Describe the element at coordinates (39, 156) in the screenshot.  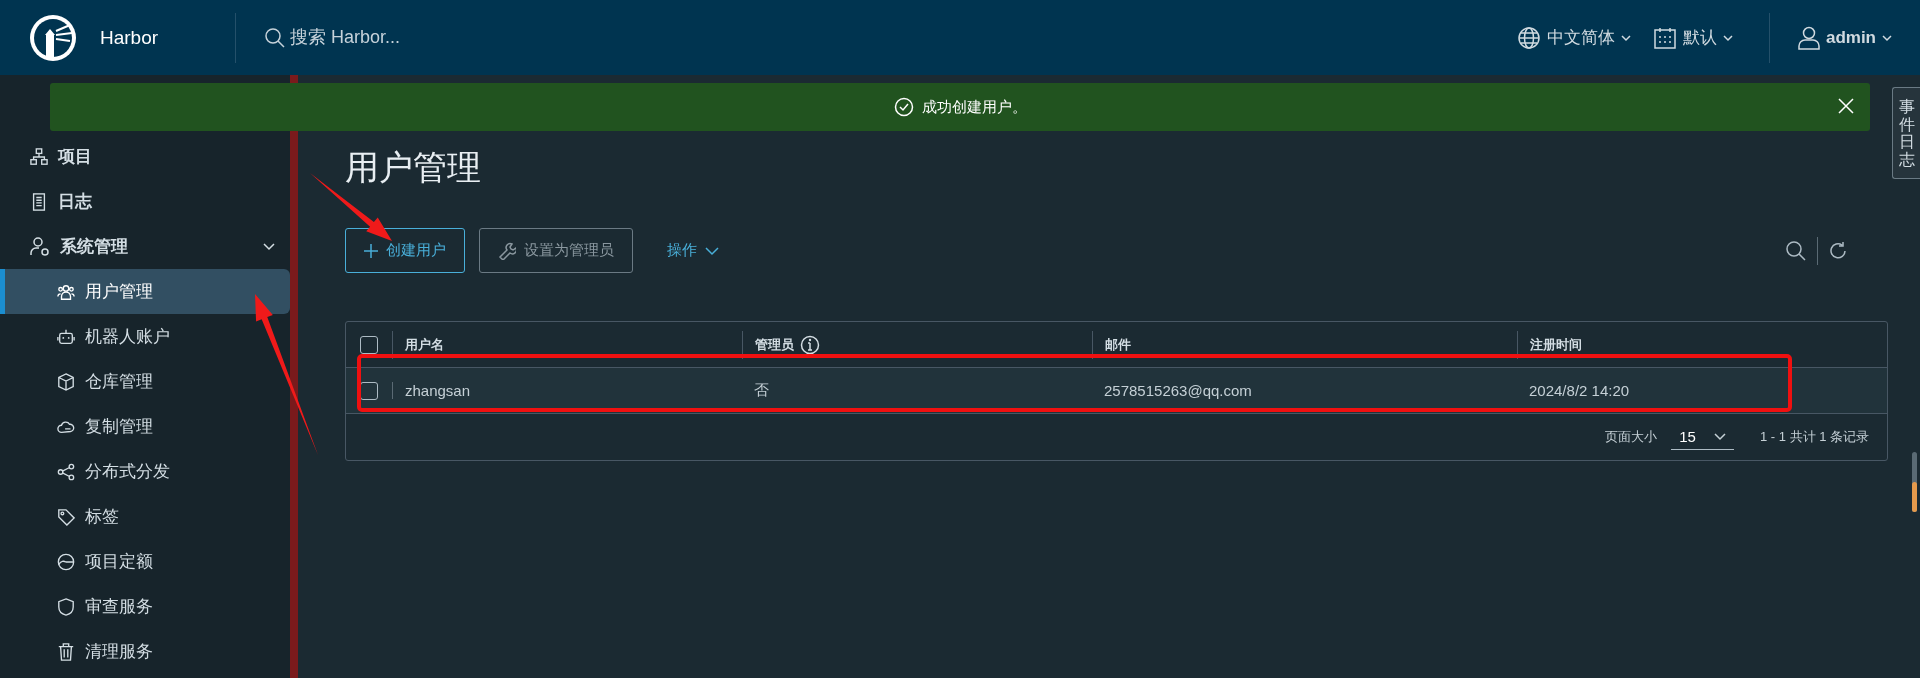
I see `sitemap-icon` at that location.